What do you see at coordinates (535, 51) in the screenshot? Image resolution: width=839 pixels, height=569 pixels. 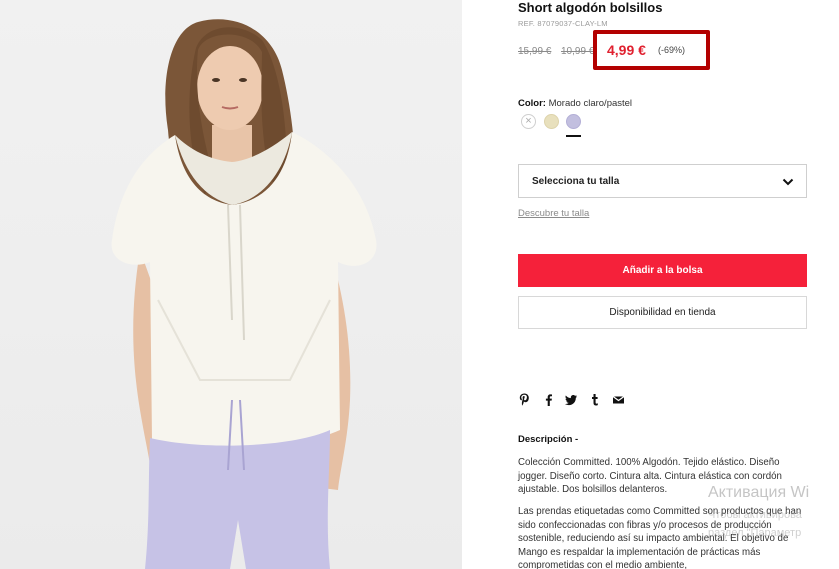 I see `original-price: 15,99 €` at bounding box center [535, 51].